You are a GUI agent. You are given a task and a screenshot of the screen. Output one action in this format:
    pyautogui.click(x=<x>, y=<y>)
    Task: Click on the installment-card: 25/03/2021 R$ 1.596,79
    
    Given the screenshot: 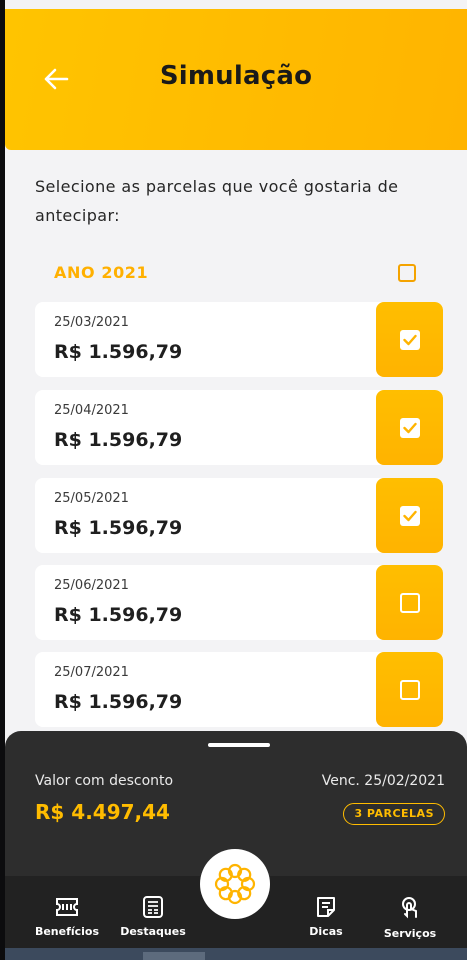 What is the action you would take?
    pyautogui.click(x=239, y=339)
    